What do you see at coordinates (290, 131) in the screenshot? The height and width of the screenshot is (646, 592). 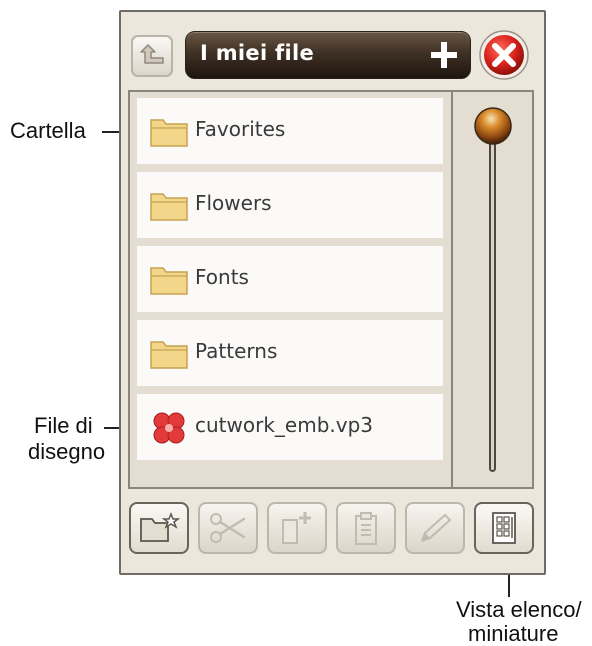 I see `list-item-folder: Favorites` at bounding box center [290, 131].